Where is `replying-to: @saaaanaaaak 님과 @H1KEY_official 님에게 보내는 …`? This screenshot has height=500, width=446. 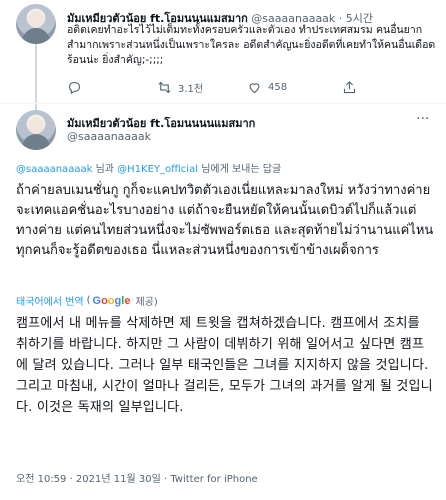
replying-to: @saaaanaaaak 님과 @H1KEY_official 님에게 보내는 … is located at coordinates (148, 167).